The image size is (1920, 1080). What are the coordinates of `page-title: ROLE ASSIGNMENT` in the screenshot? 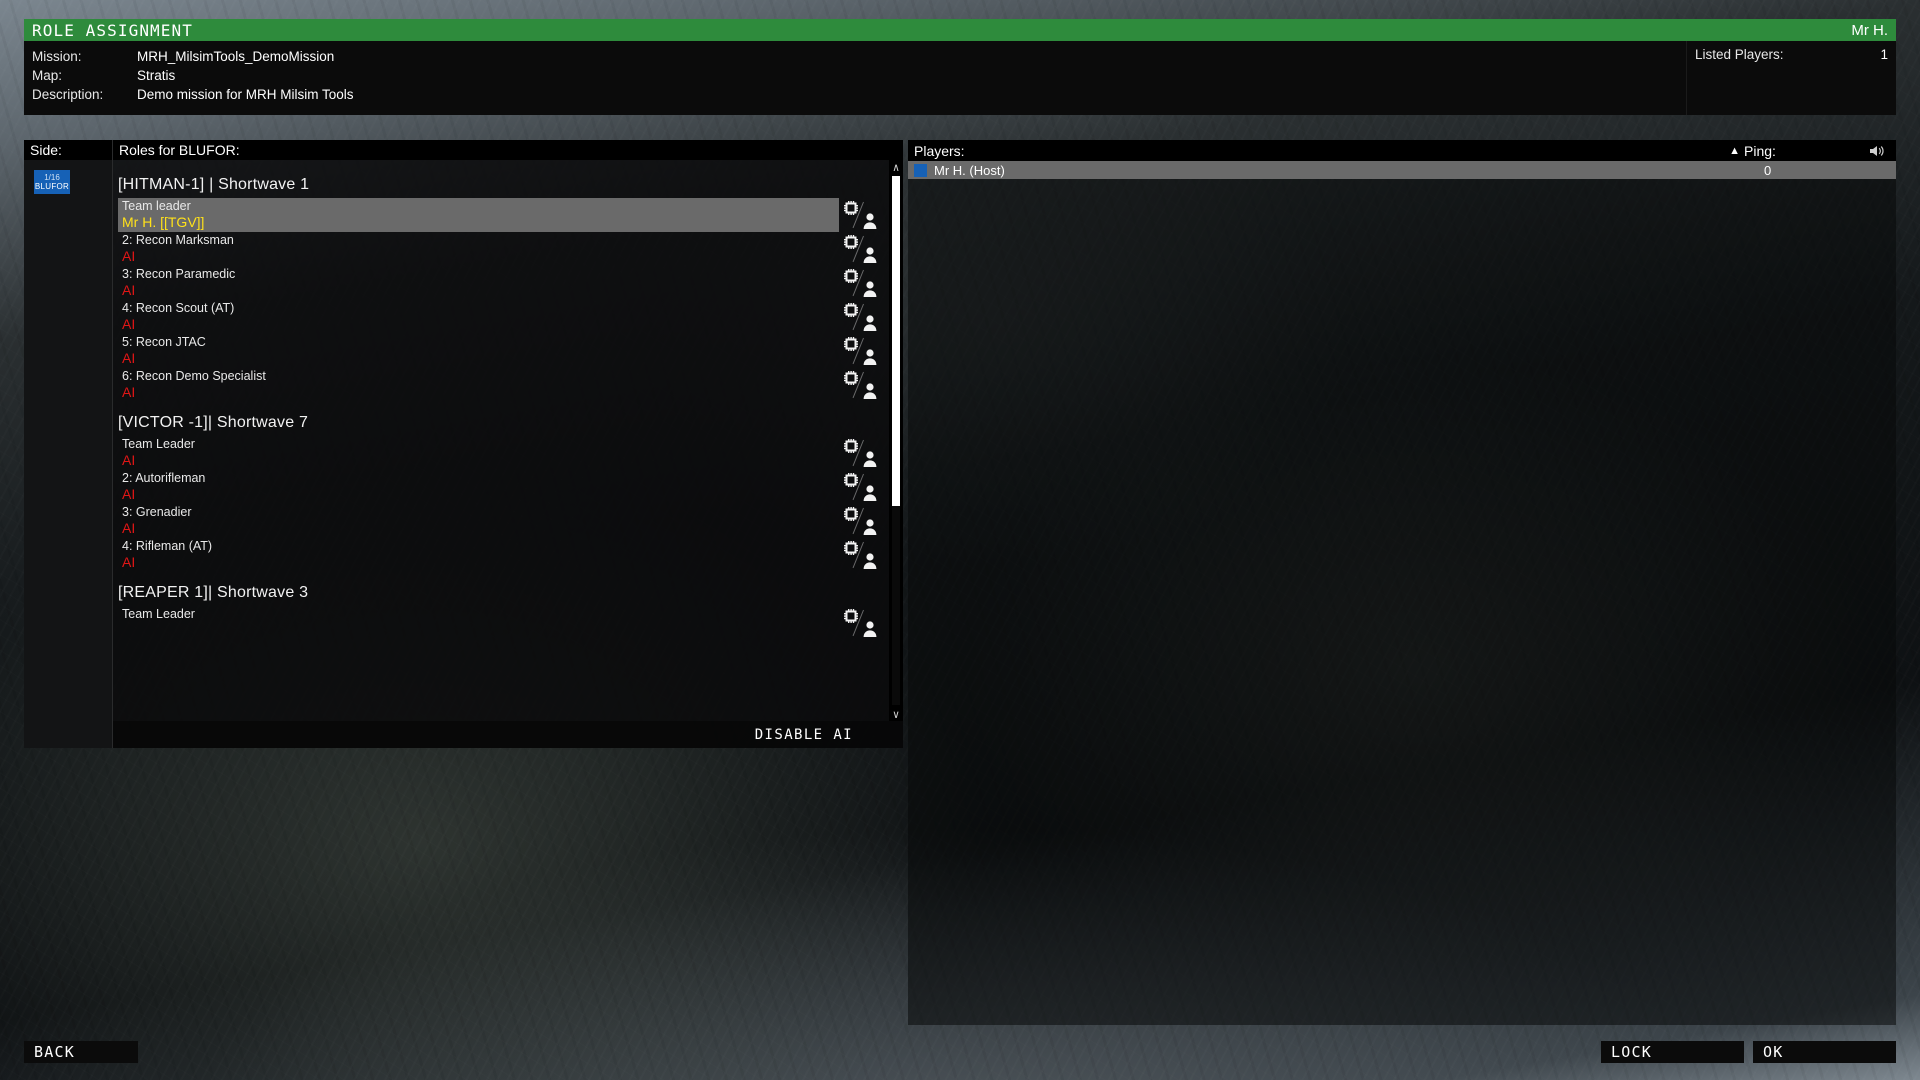 It's located at (112, 30).